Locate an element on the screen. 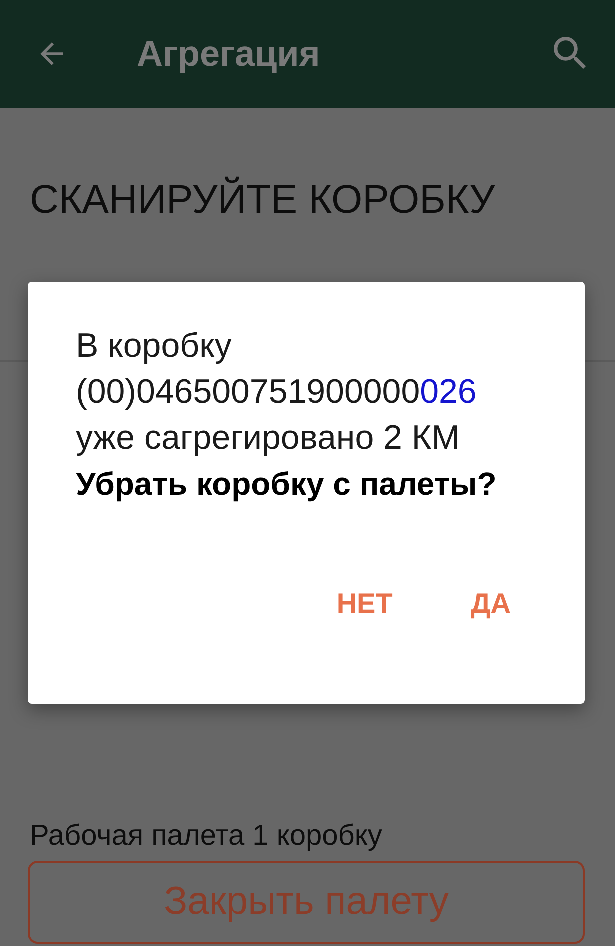  screen-title: Агрегация is located at coordinates (228, 54).